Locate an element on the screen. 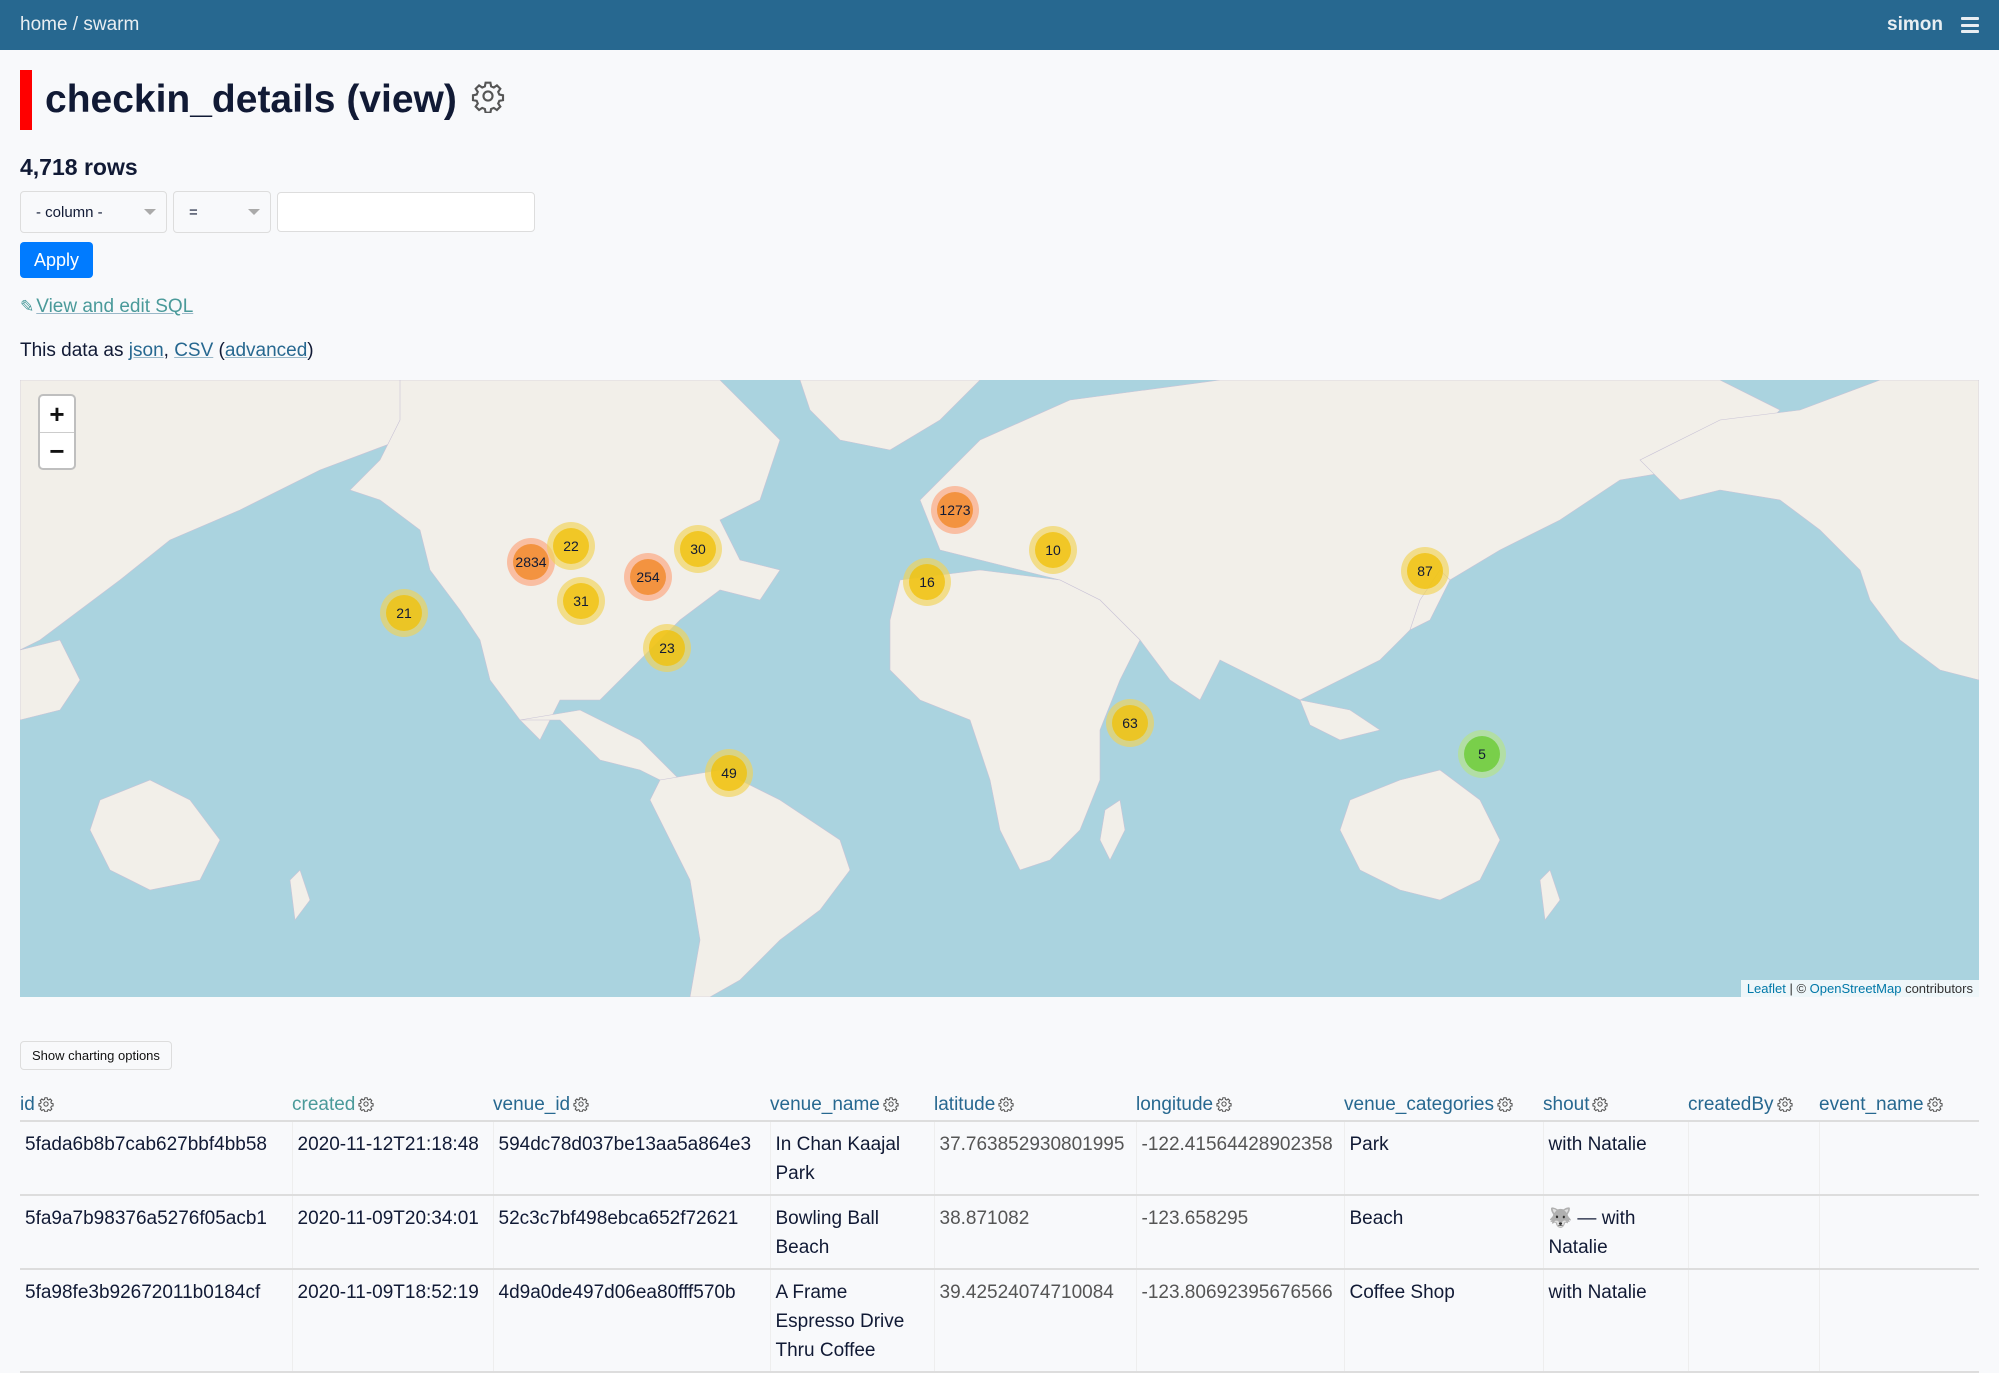  breadcrumb: home / swarm is located at coordinates (79, 25).